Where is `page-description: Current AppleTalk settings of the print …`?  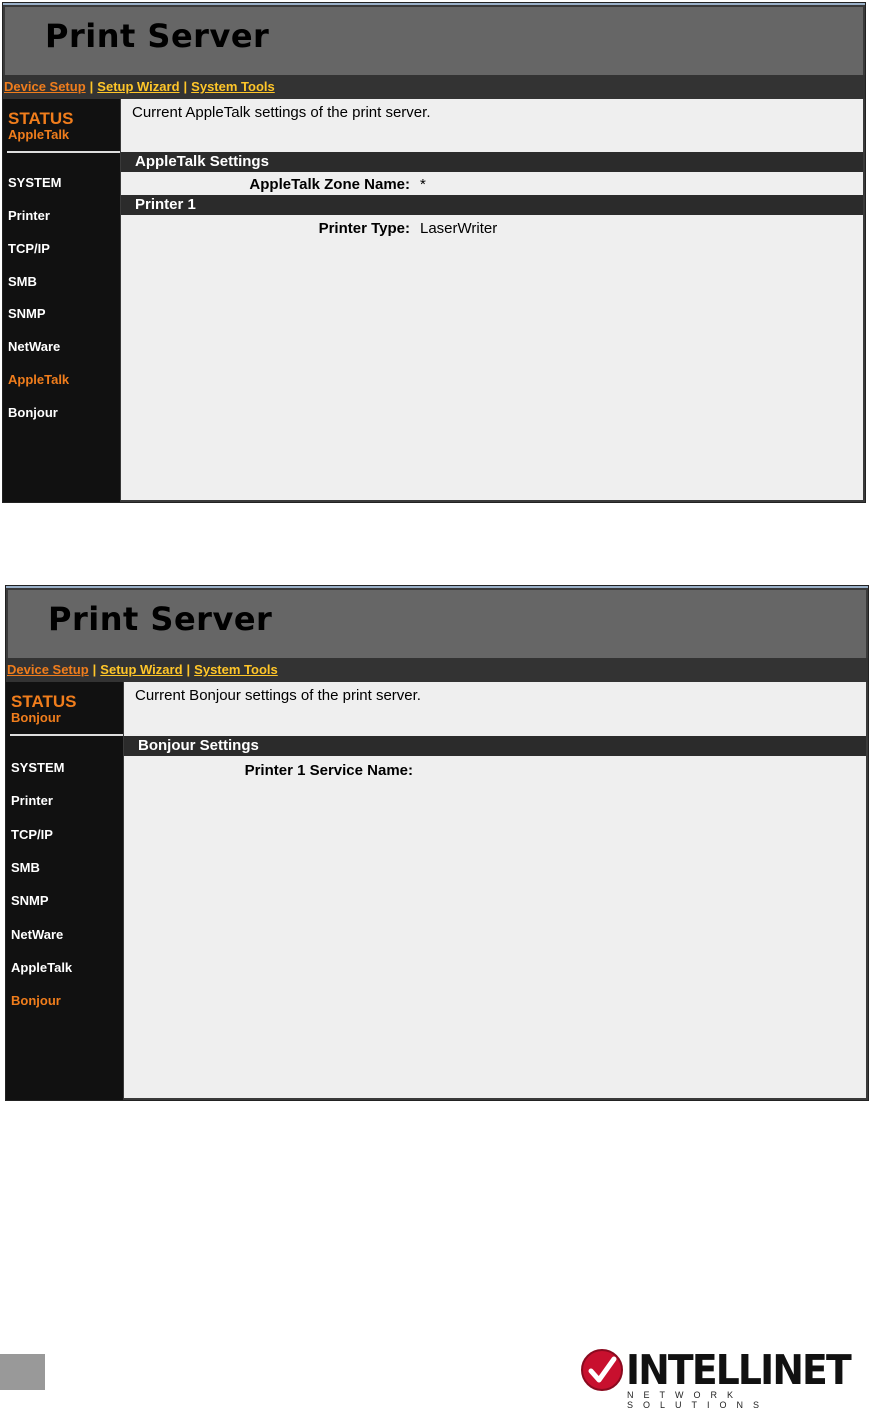
page-description: Current AppleTalk settings of the print … is located at coordinates (281, 112).